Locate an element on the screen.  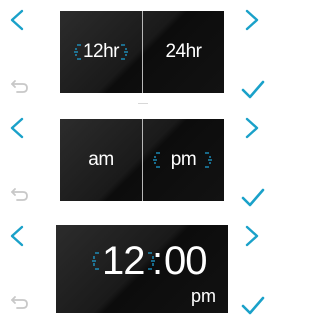
hour-format-panel: 12hr 24hr is located at coordinates (142, 52).